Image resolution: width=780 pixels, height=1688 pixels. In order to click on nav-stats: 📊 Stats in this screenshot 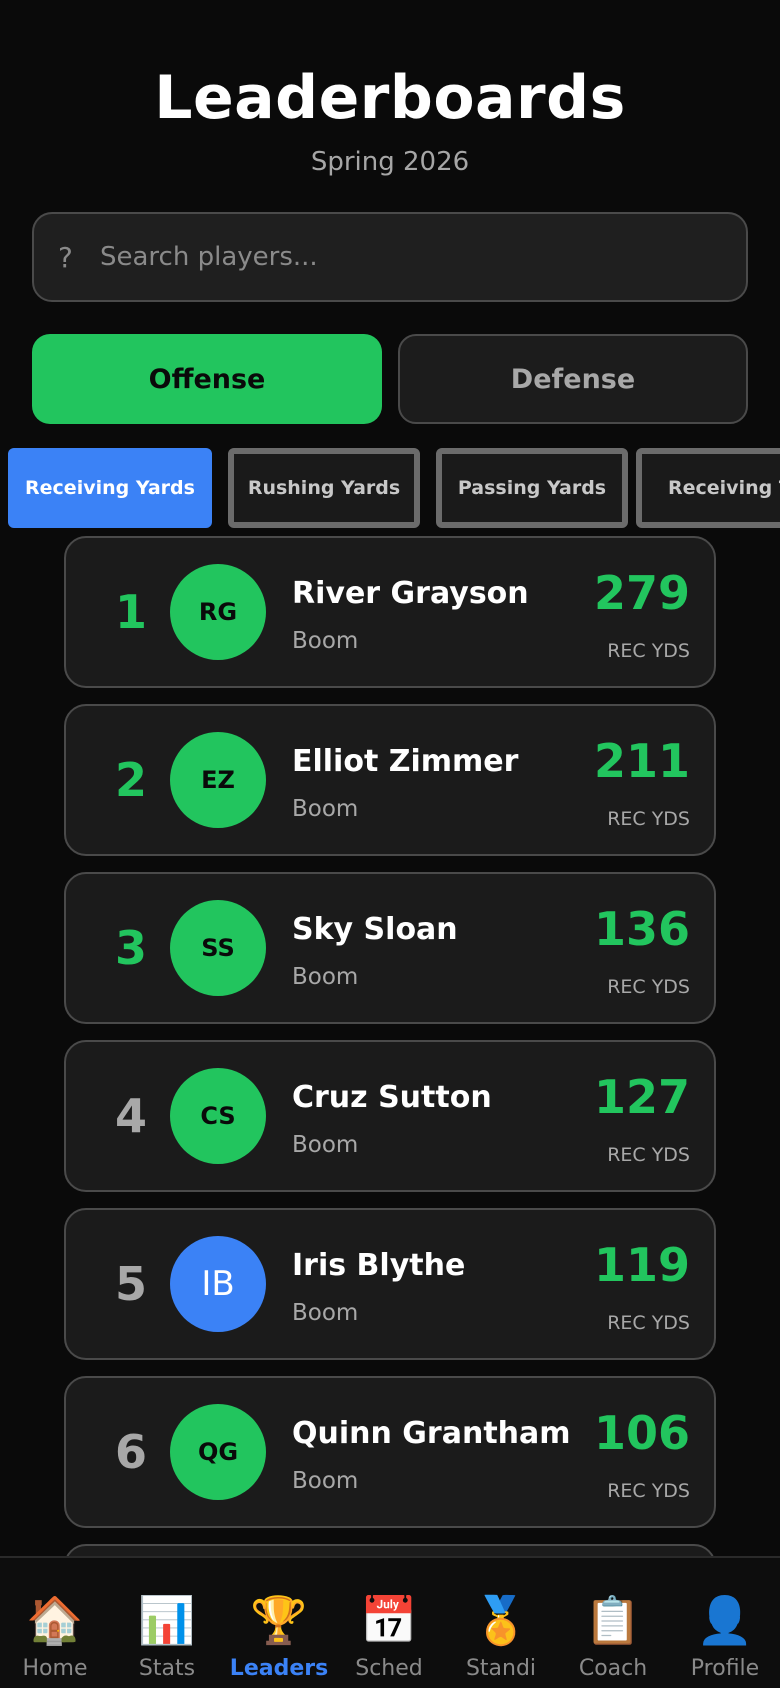, I will do `click(167, 1623)`.